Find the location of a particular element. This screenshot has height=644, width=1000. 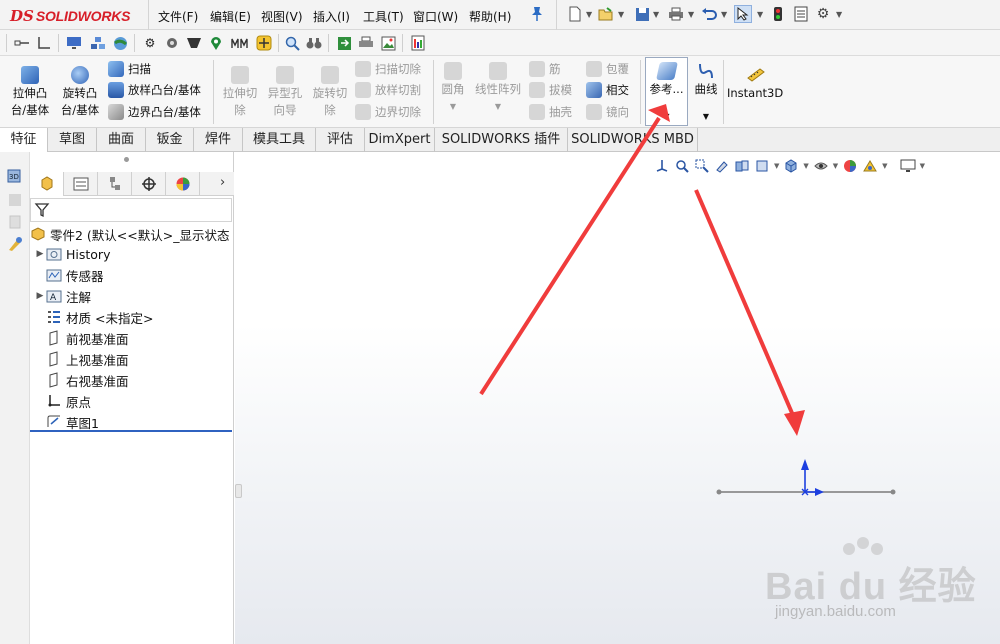

baidu-watermark: Bai du 经验 jingyan.baidu.com is located at coordinates (875, 585).